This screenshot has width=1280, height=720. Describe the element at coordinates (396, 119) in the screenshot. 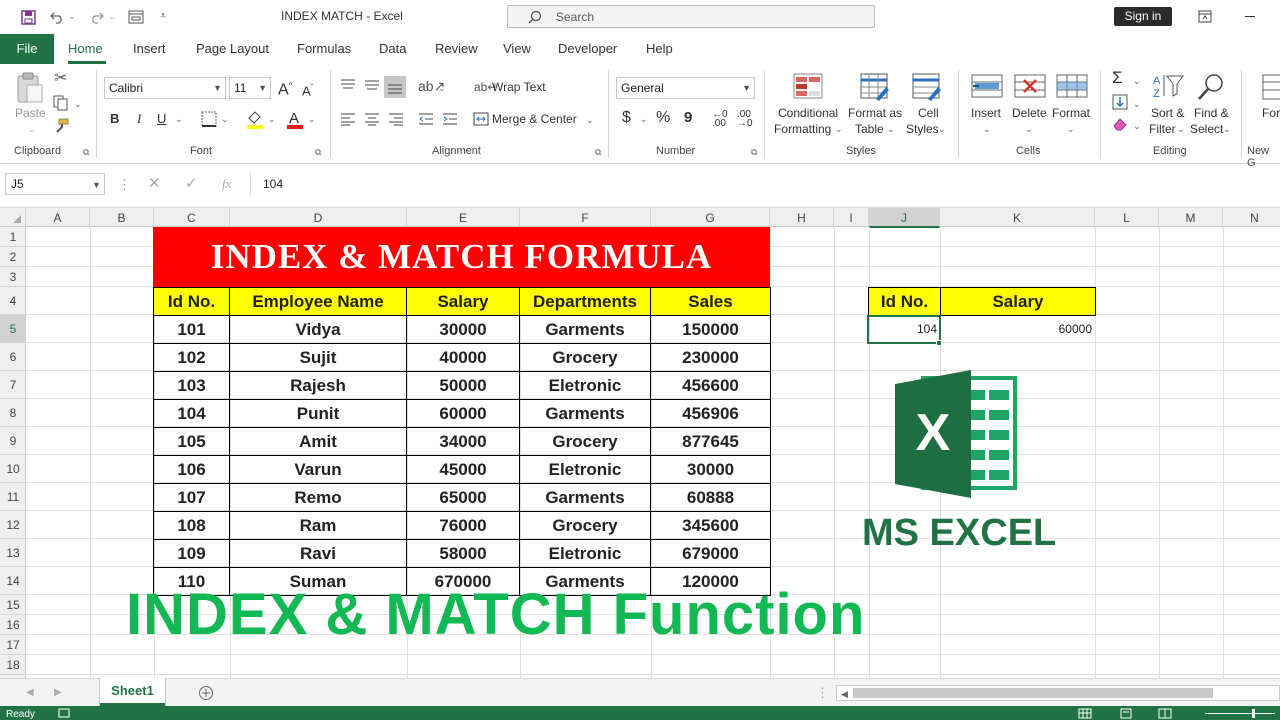

I see `align-right-icon` at that location.